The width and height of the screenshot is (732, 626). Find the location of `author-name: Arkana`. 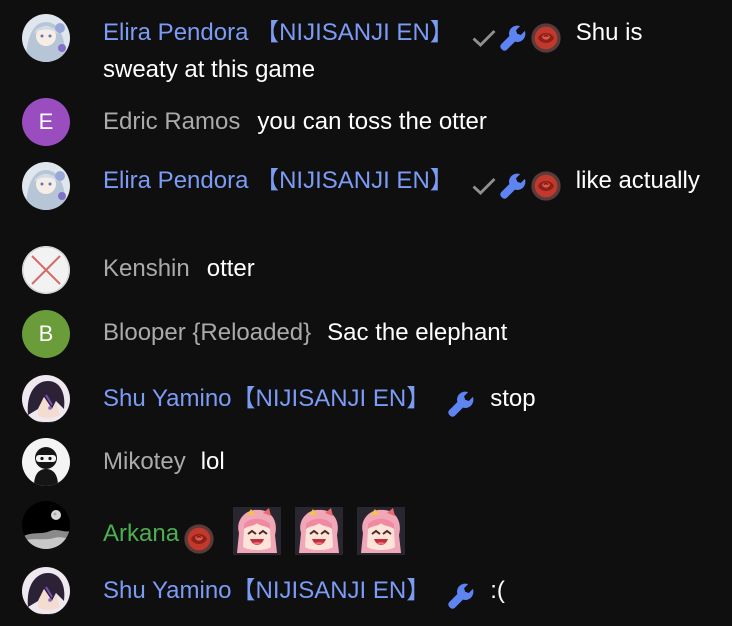

author-name: Arkana is located at coordinates (141, 533).